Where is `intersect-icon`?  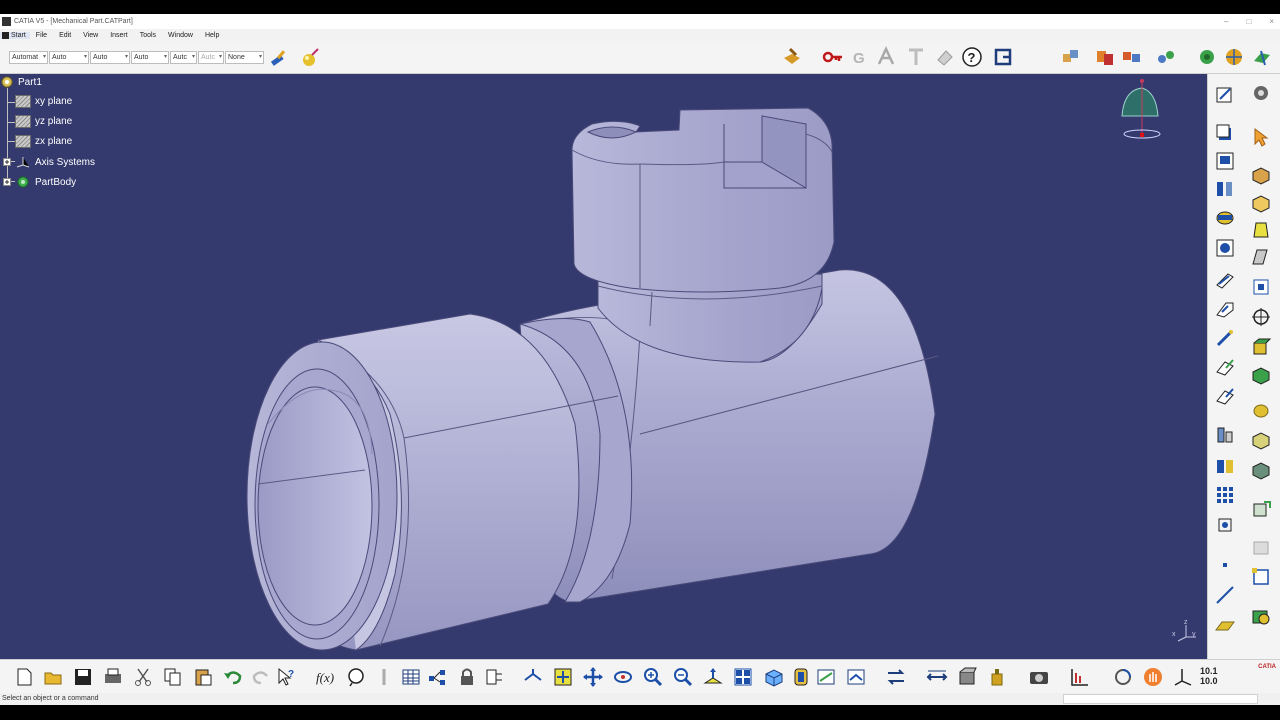 intersect-icon is located at coordinates (1261, 617).